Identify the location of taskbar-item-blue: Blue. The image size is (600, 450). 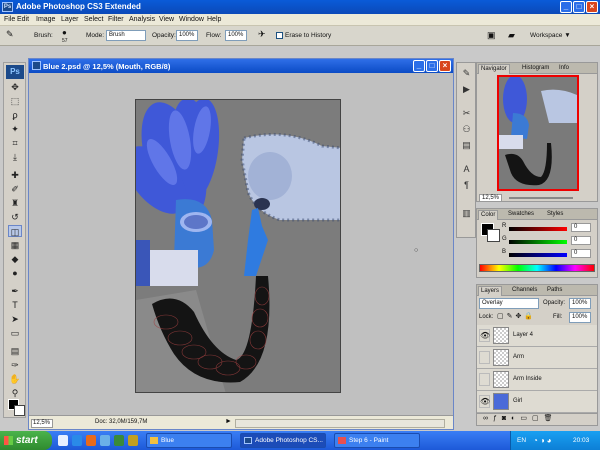
(189, 440).